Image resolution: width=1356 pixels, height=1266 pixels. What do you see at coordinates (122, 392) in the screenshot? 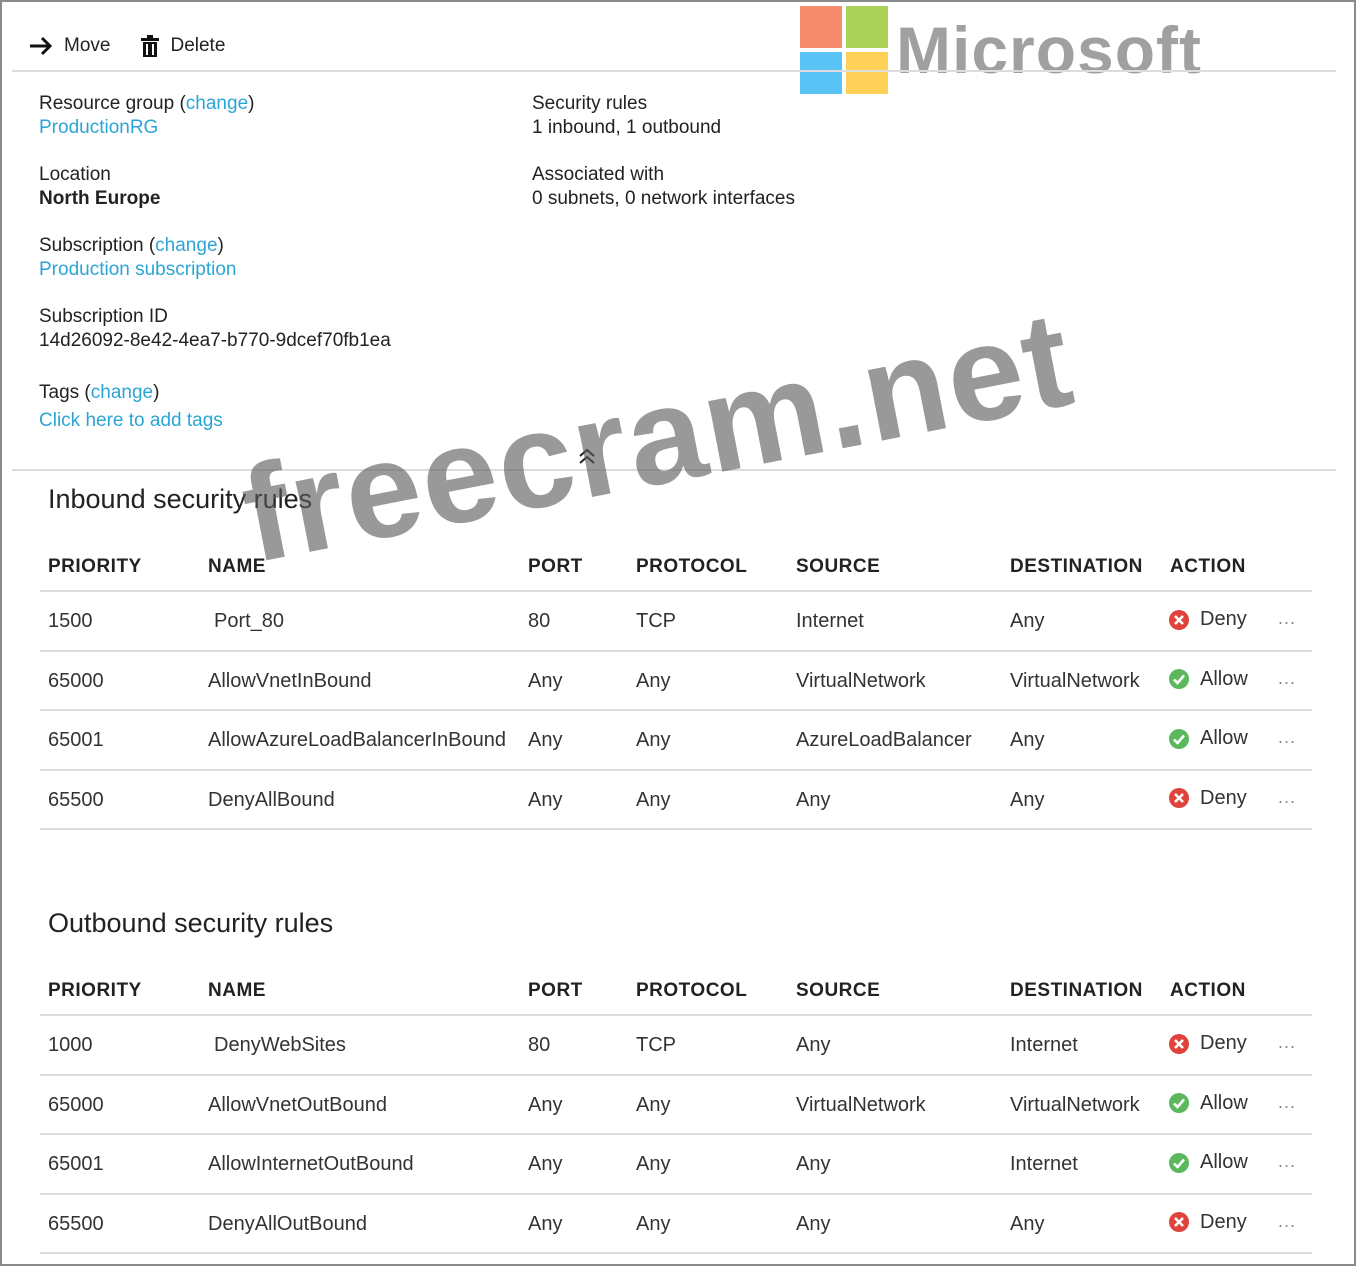
I see `tags-change-link: change` at bounding box center [122, 392].